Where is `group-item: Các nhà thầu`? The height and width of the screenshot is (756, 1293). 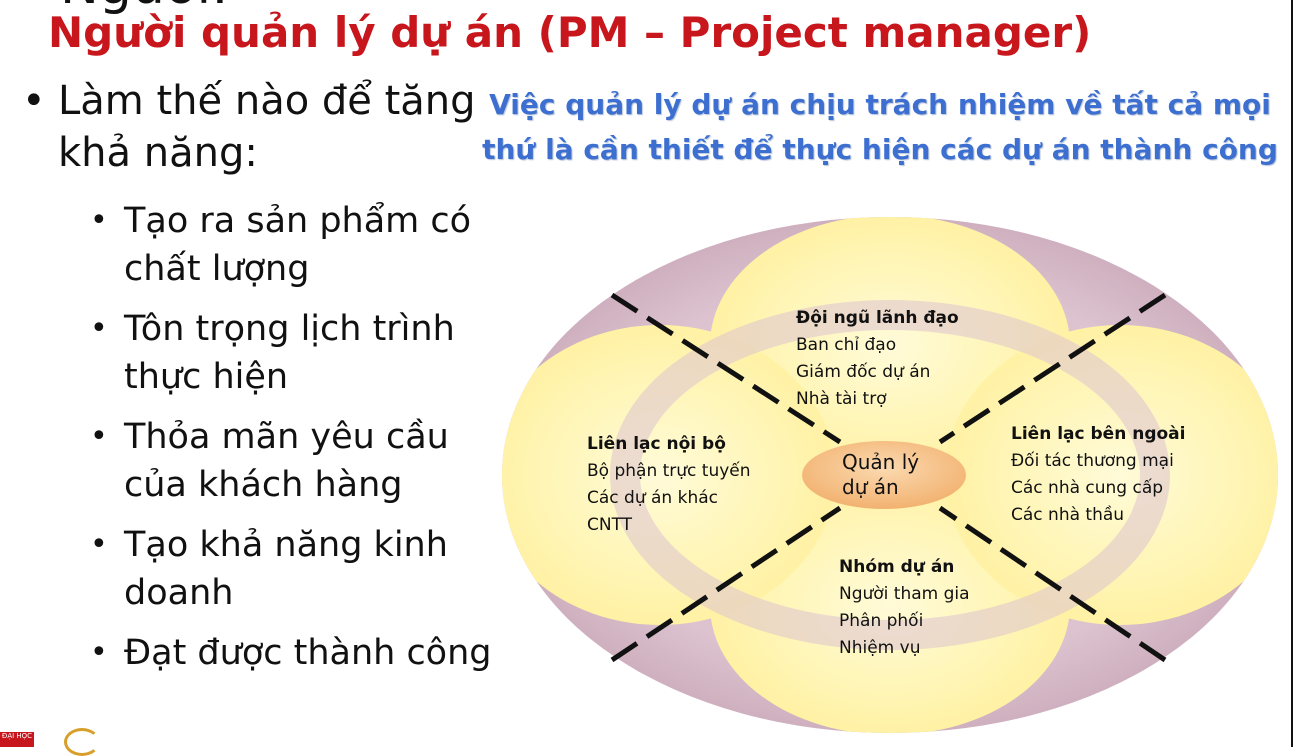 group-item: Các nhà thầu is located at coordinates (1068, 515).